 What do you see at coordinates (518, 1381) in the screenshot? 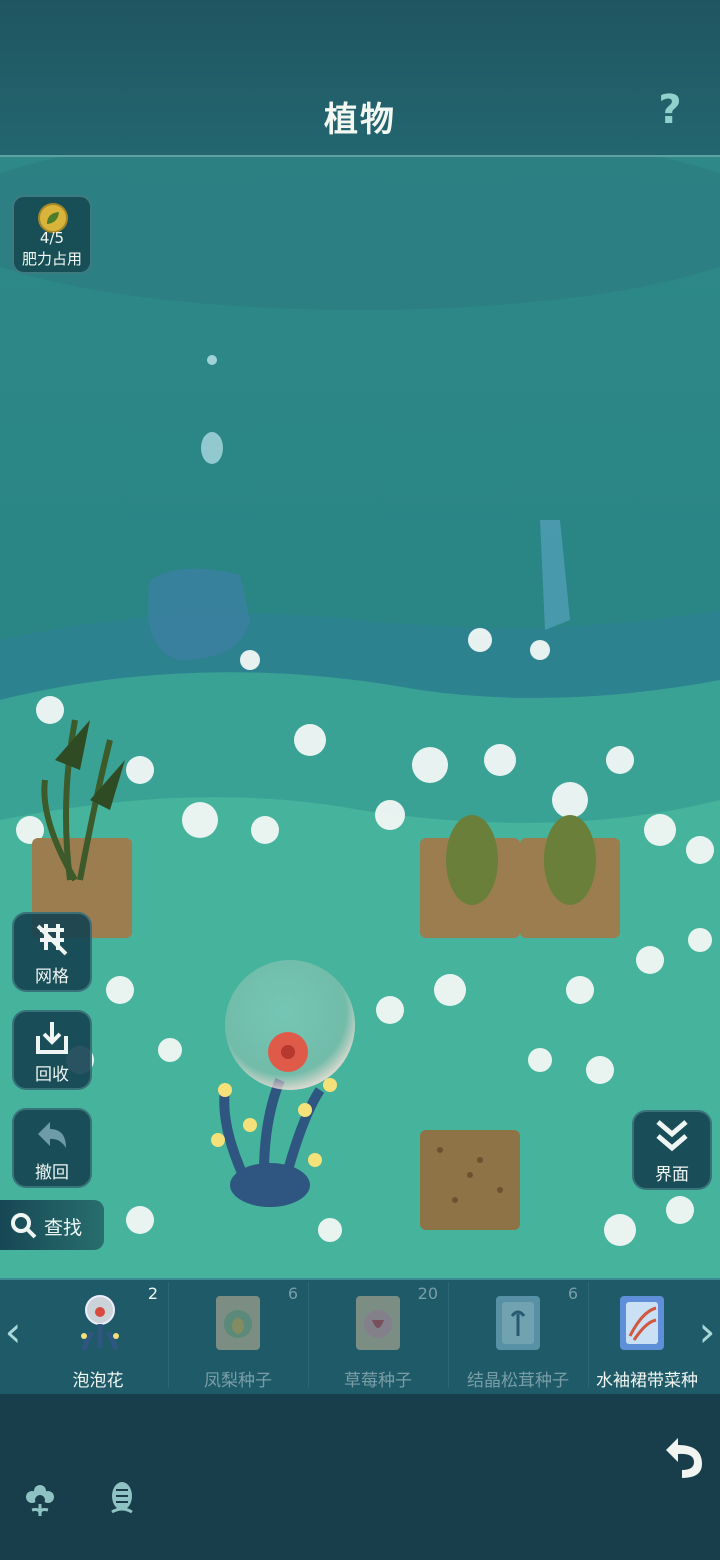
I see `item-name: 结晶松茸种子` at bounding box center [518, 1381].